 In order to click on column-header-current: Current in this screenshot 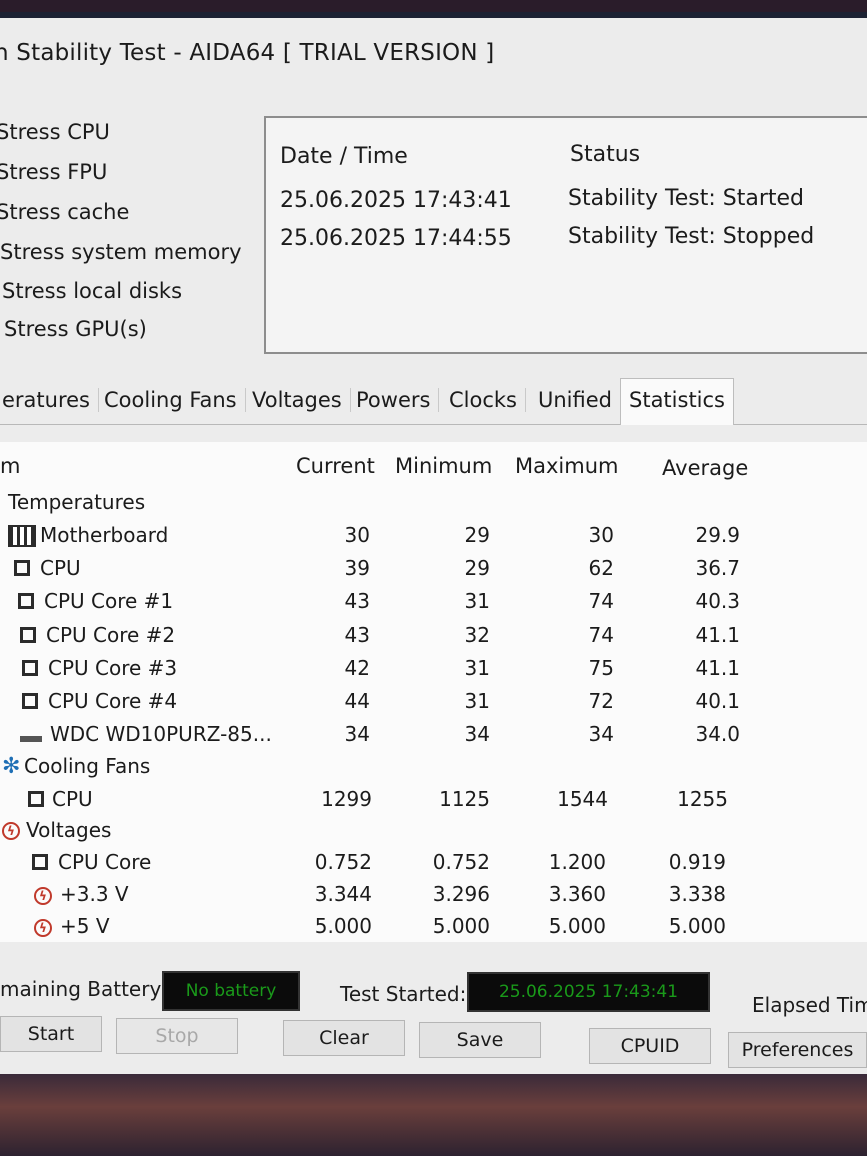, I will do `click(335, 466)`.